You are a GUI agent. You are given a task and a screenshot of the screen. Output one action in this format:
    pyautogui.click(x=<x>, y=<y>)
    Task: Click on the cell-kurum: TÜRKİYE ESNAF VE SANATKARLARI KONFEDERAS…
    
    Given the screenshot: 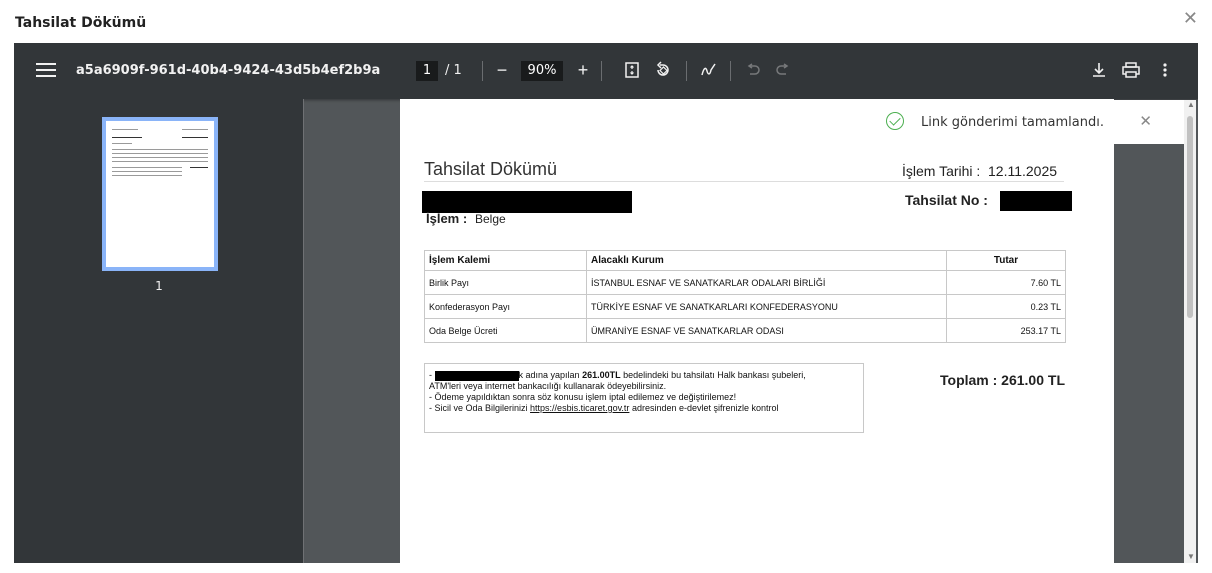 What is the action you would take?
    pyautogui.click(x=766, y=306)
    